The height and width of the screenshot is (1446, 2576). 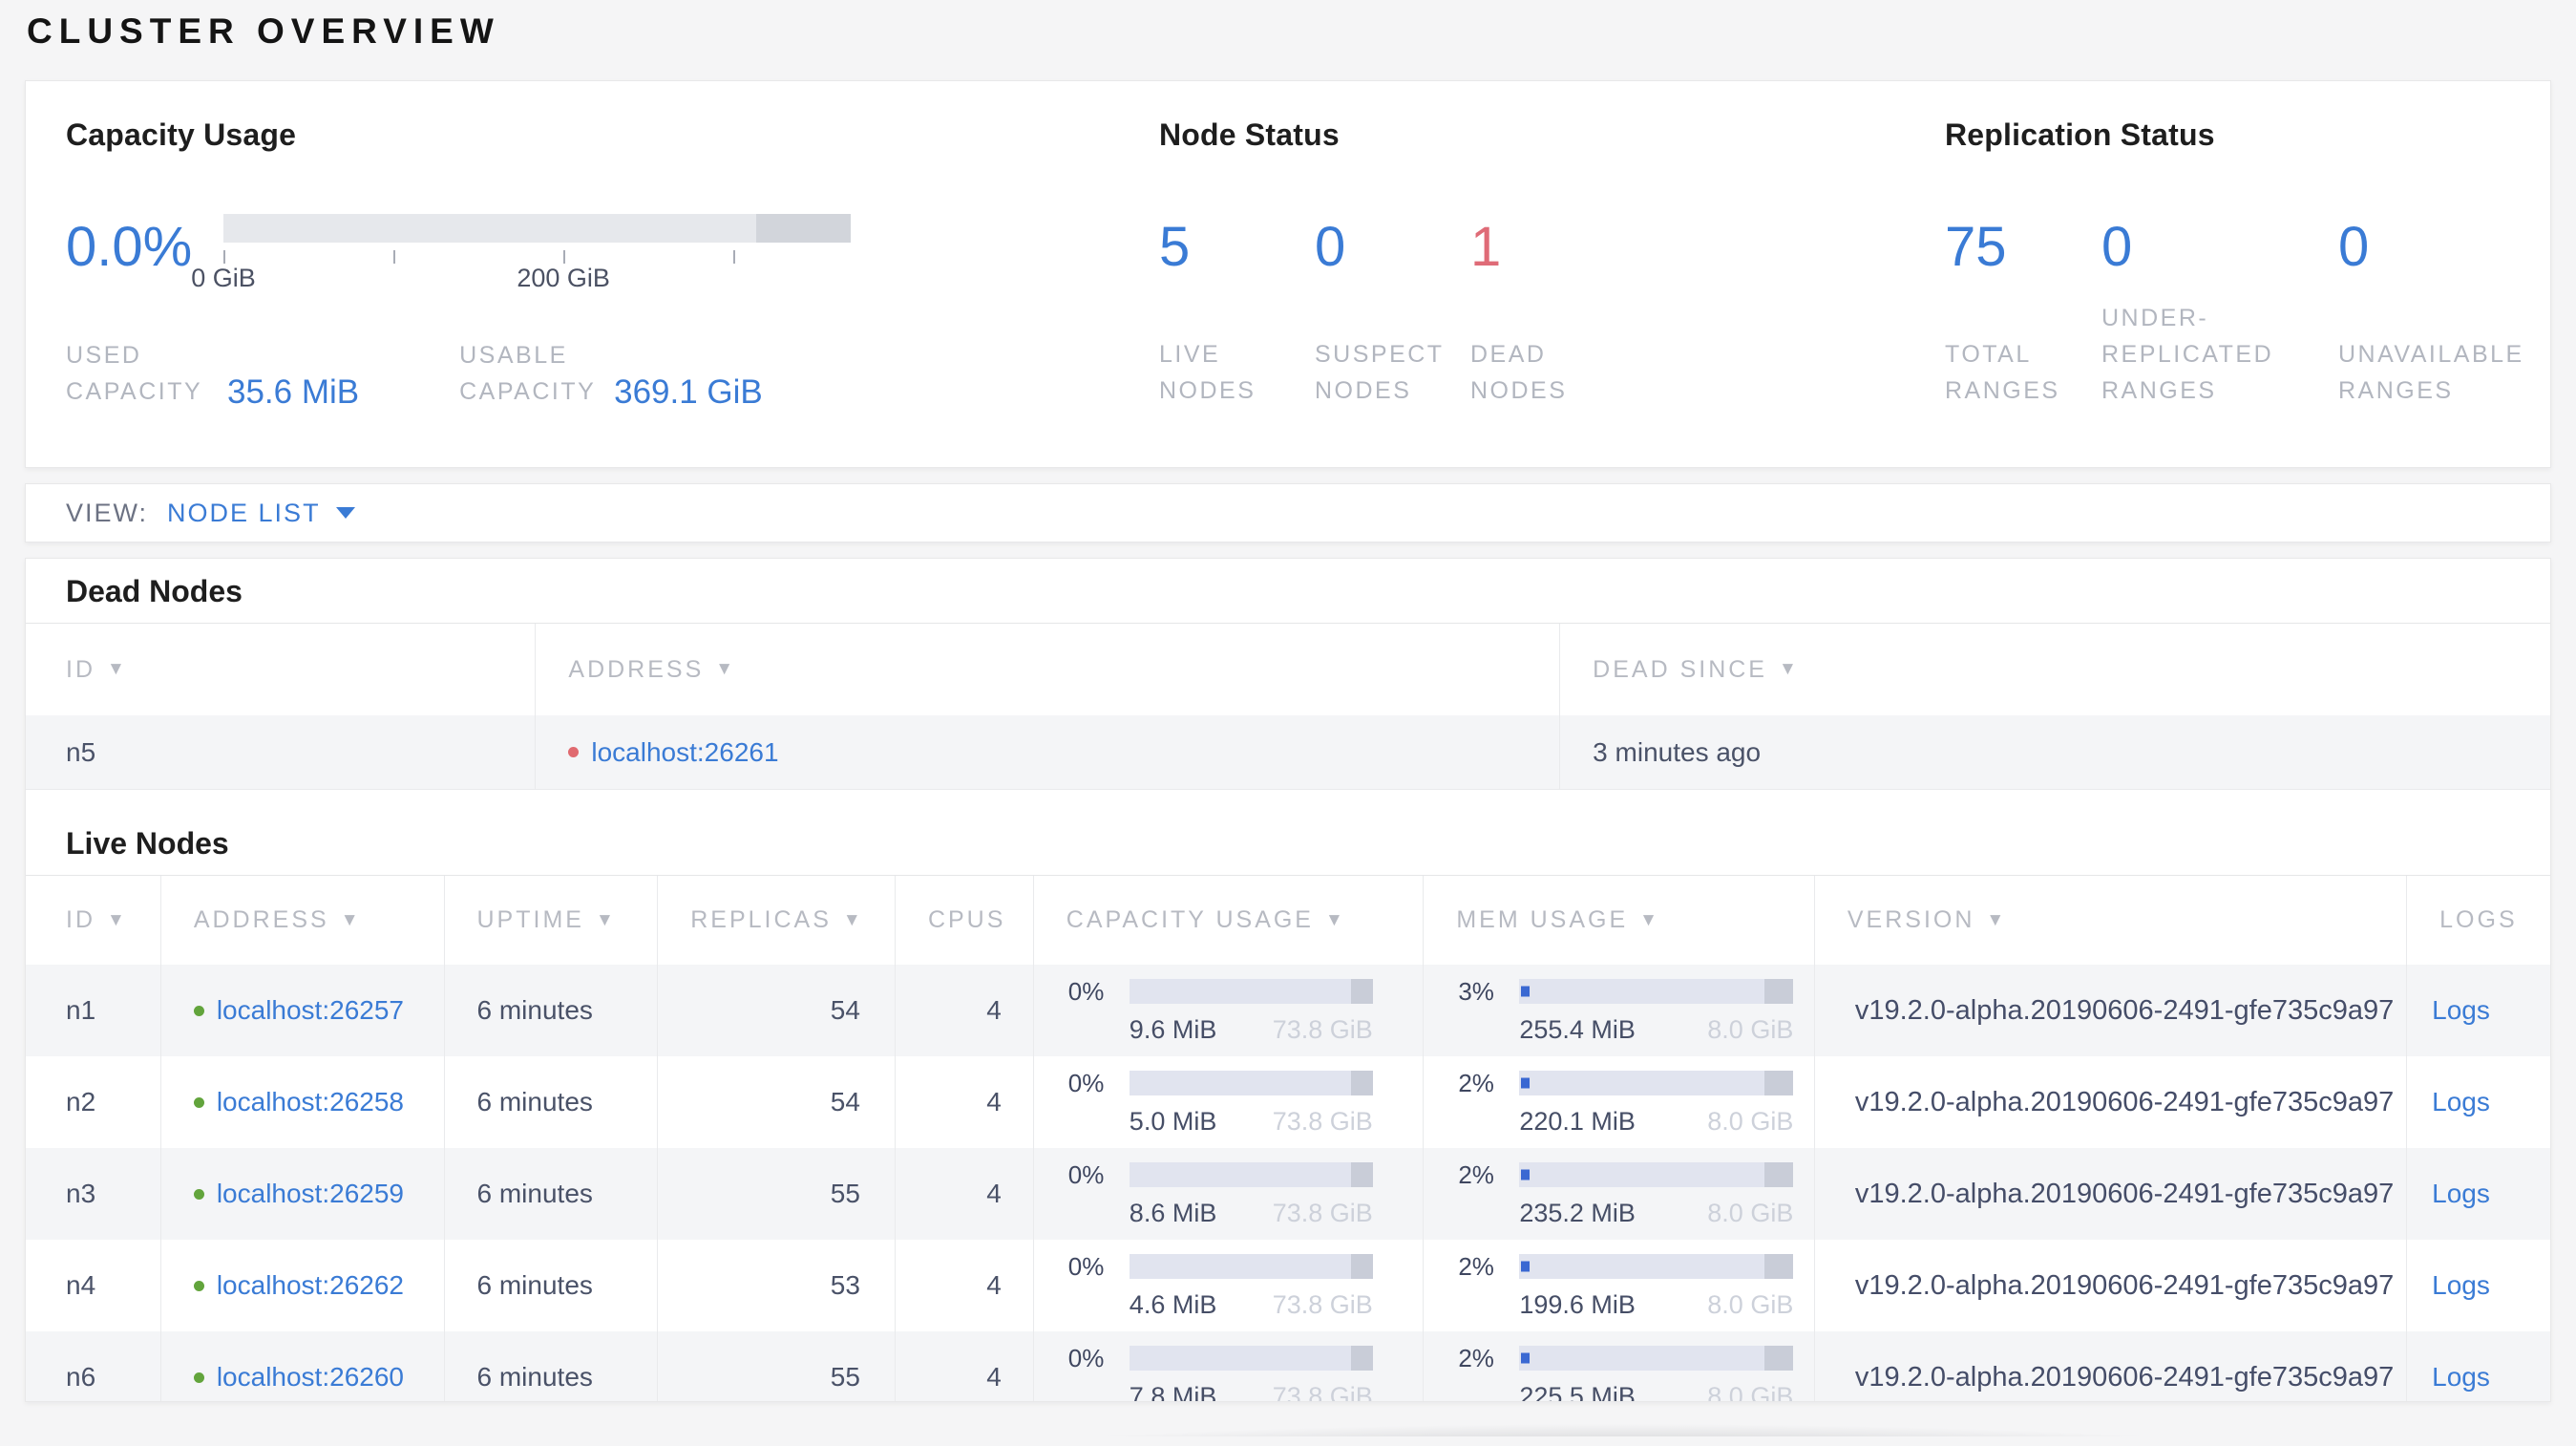 I want to click on node-replicas: 54, so click(x=777, y=1102).